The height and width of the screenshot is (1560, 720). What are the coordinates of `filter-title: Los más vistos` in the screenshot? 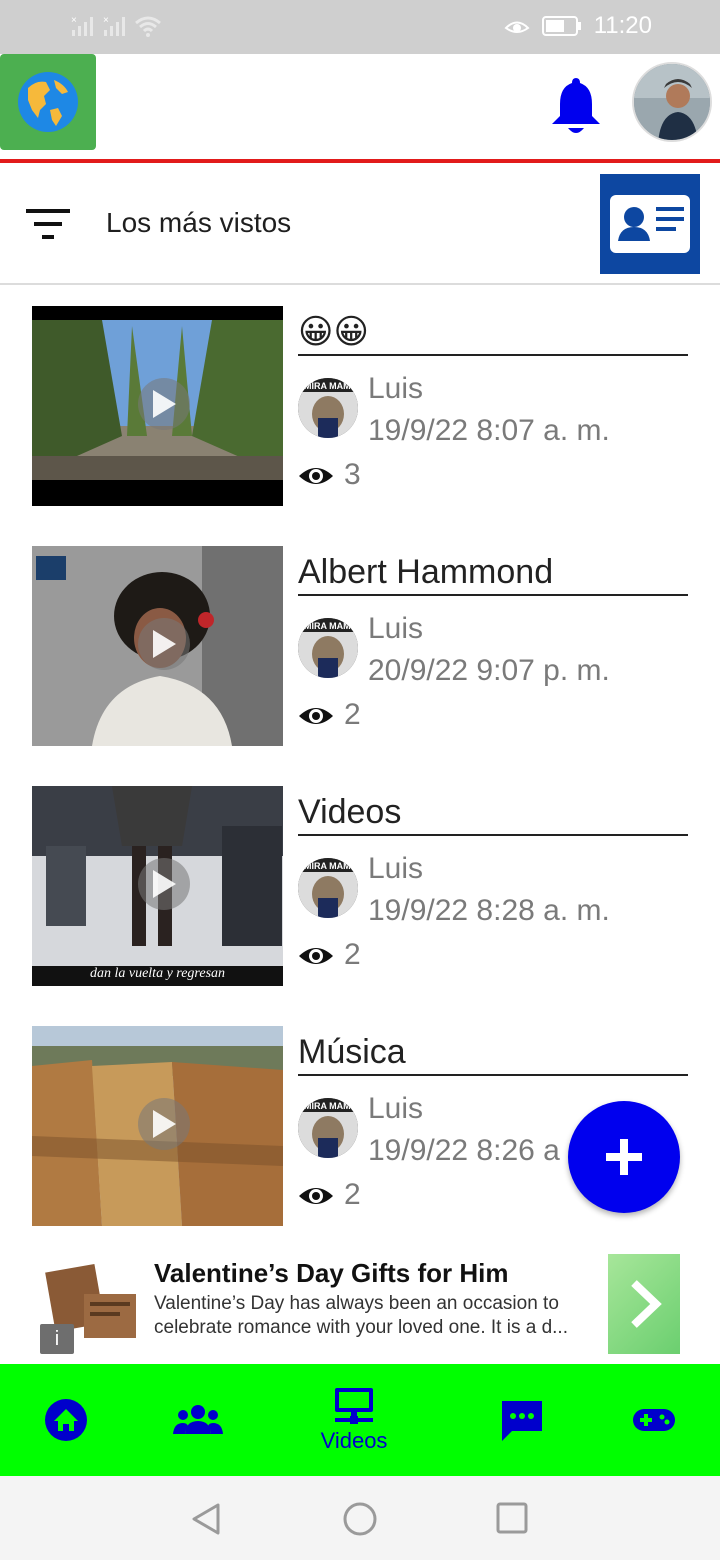 It's located at (199, 222).